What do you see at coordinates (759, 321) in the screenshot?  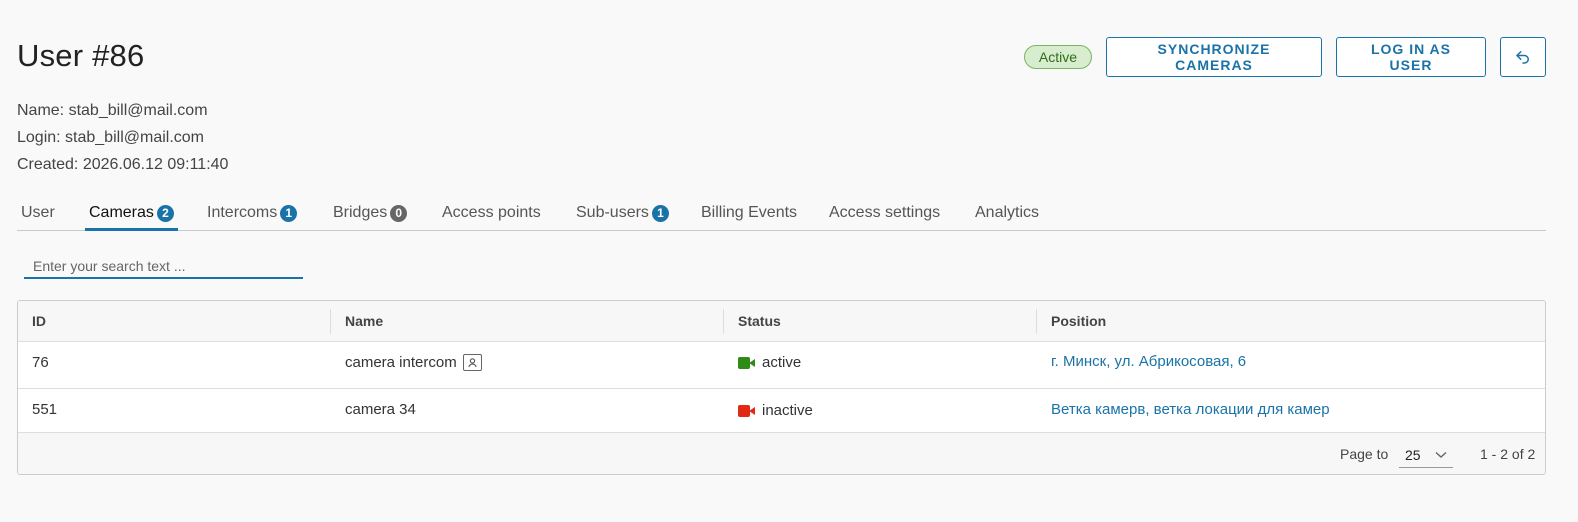 I see `column-header-status: Status` at bounding box center [759, 321].